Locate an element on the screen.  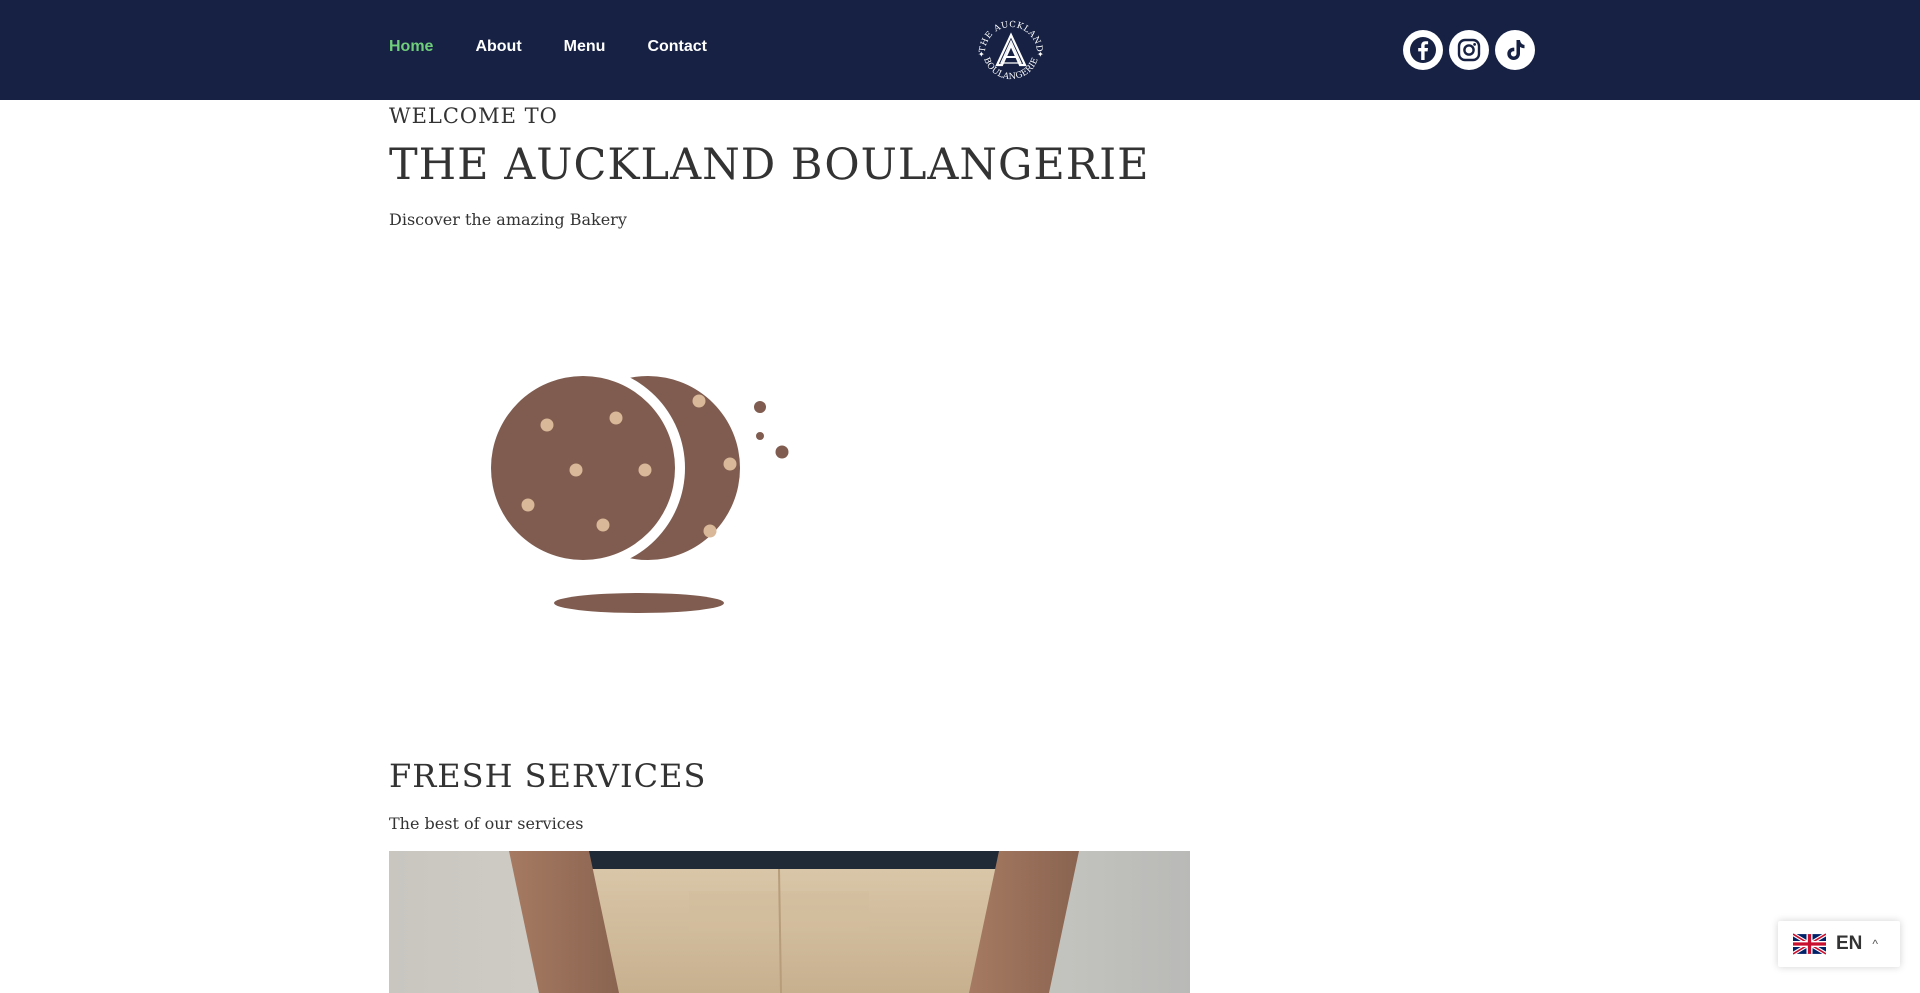
main-nav: Home About Menu Contact is located at coordinates (548, 47).